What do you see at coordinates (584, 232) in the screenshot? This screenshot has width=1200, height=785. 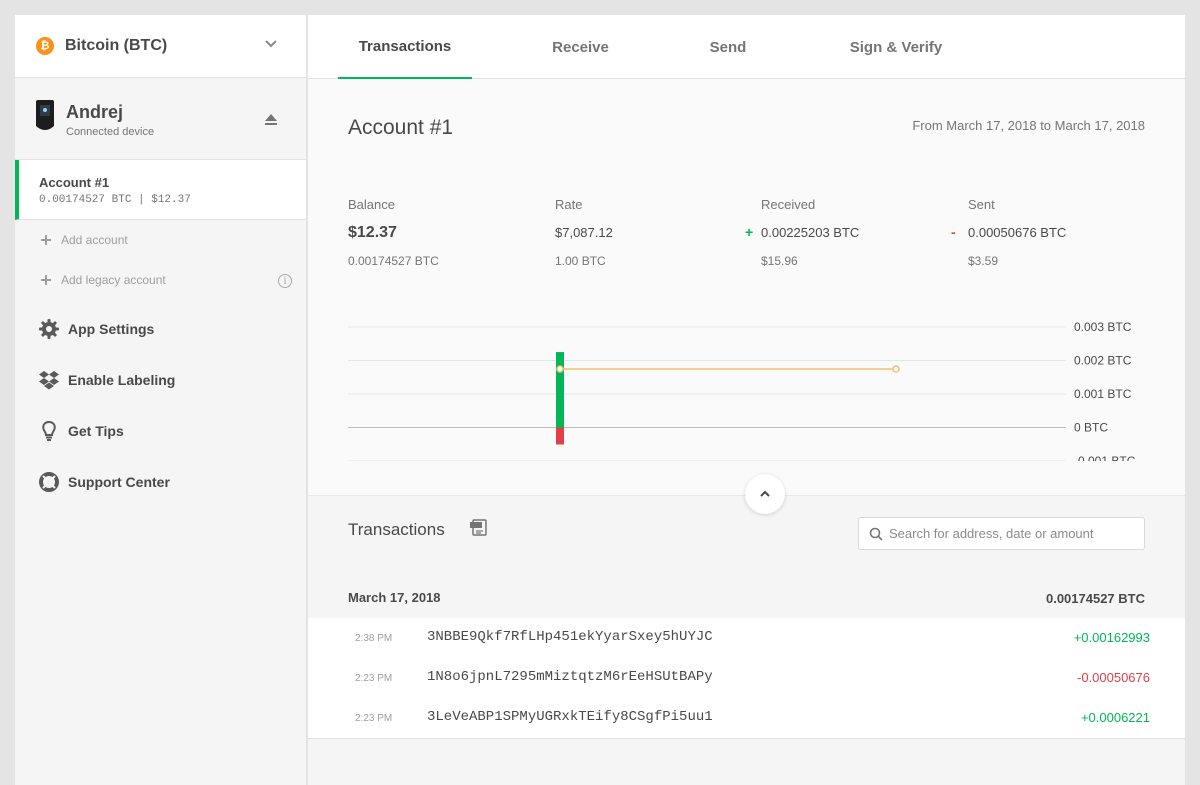 I see `rate-value: $7,087.12` at bounding box center [584, 232].